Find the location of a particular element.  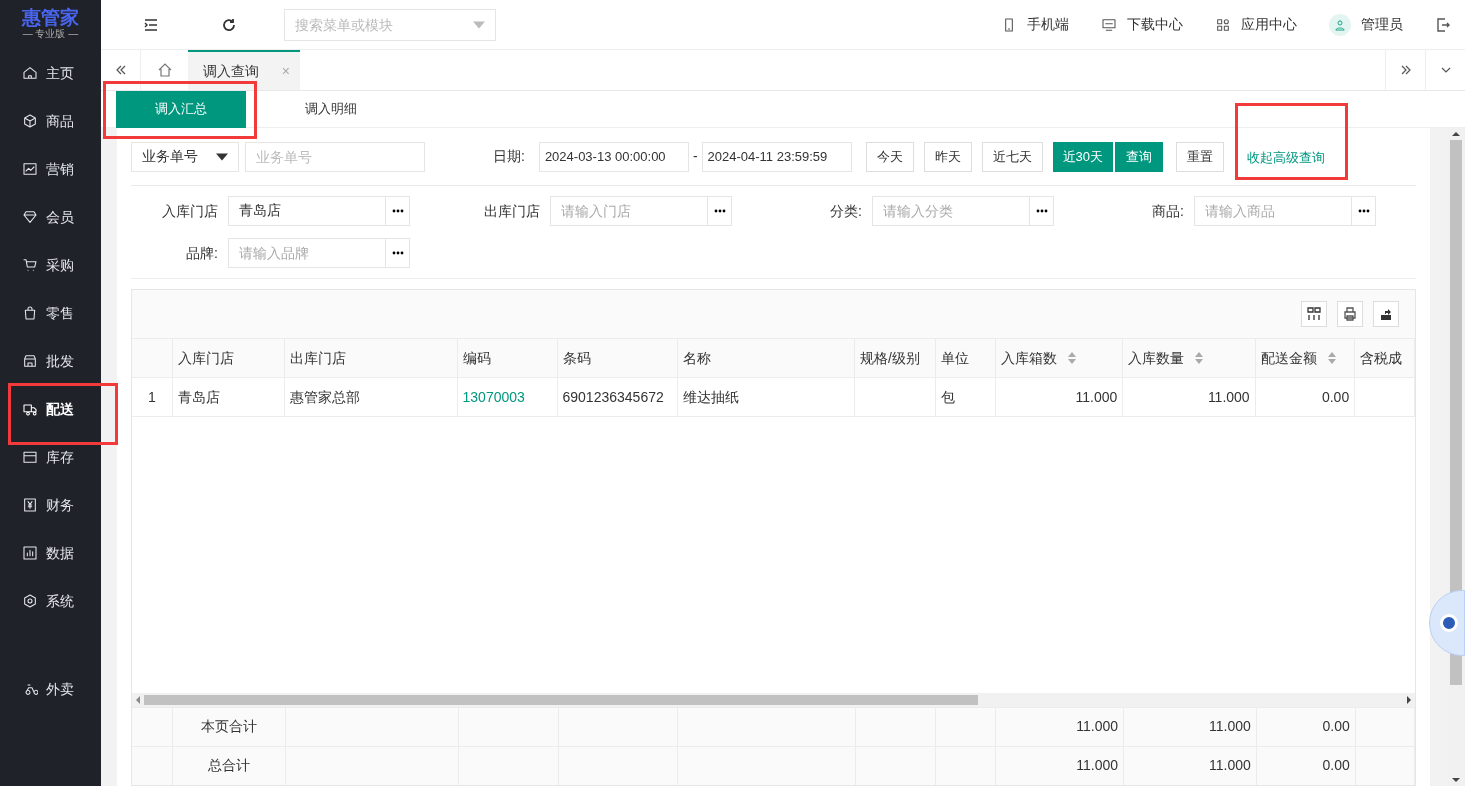

column-header: 编码 is located at coordinates (507, 358).